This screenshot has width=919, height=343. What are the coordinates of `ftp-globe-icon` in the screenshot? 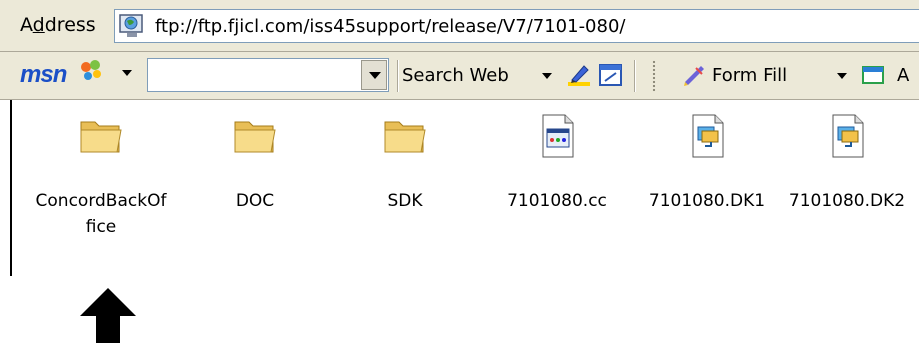 It's located at (131, 25).